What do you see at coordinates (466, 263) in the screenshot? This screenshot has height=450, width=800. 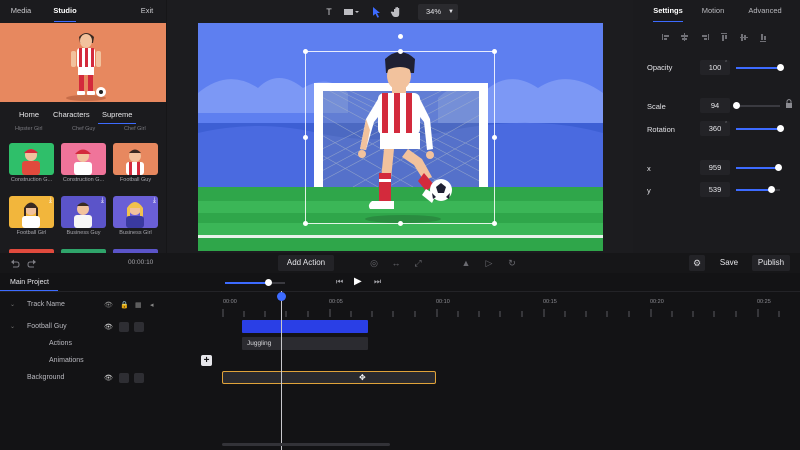 I see `warning-icon: ▲` at bounding box center [466, 263].